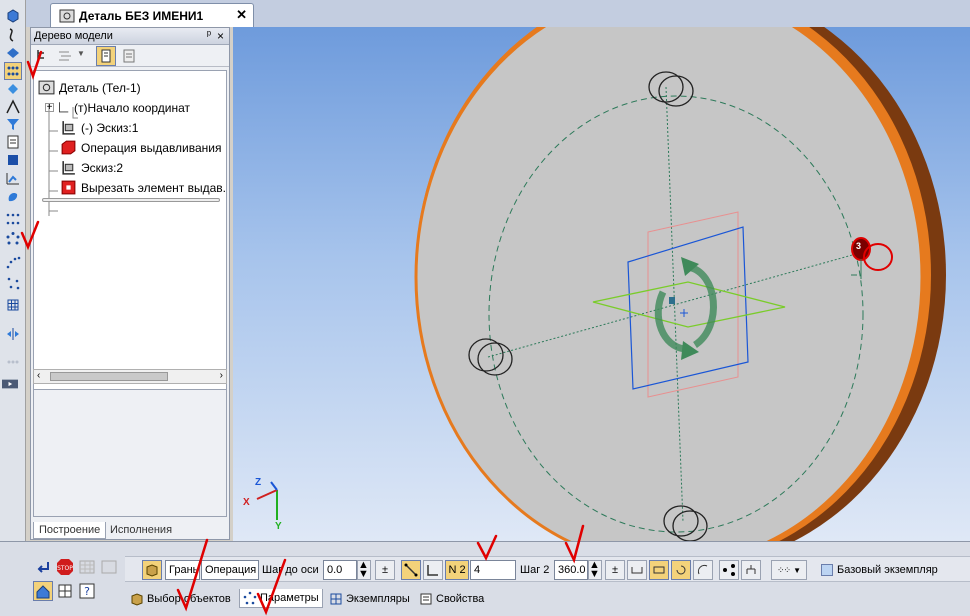 Image resolution: width=970 pixels, height=616 pixels. What do you see at coordinates (81, 53) in the screenshot?
I see `dropdown-arrow-icon: ▼` at bounding box center [81, 53].